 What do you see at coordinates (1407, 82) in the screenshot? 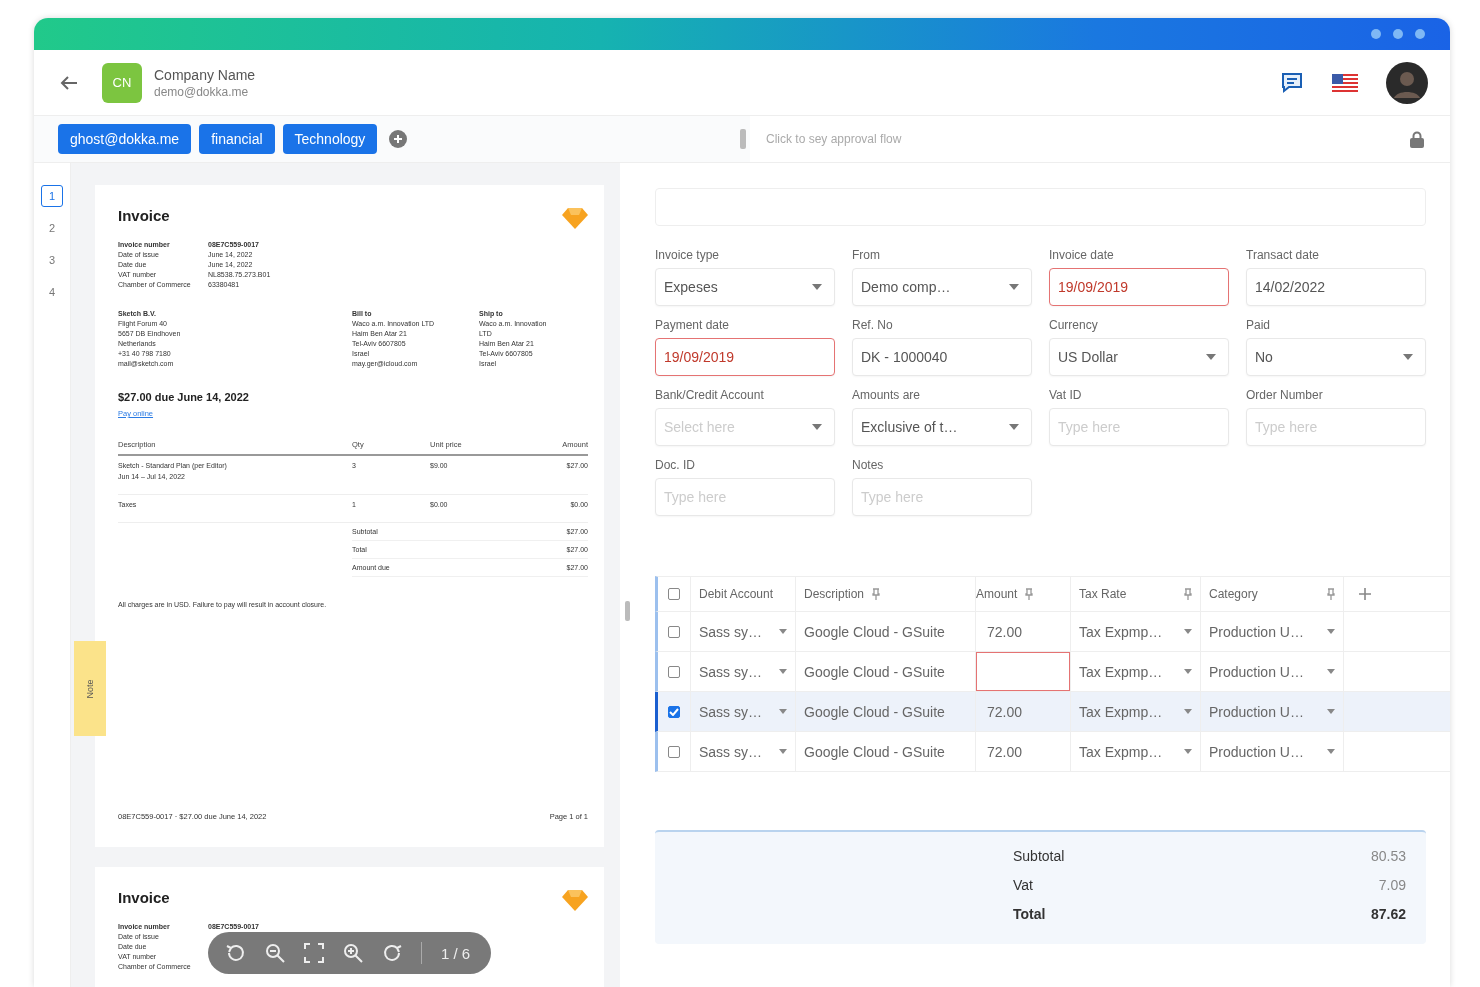
I see `user-avatar` at bounding box center [1407, 82].